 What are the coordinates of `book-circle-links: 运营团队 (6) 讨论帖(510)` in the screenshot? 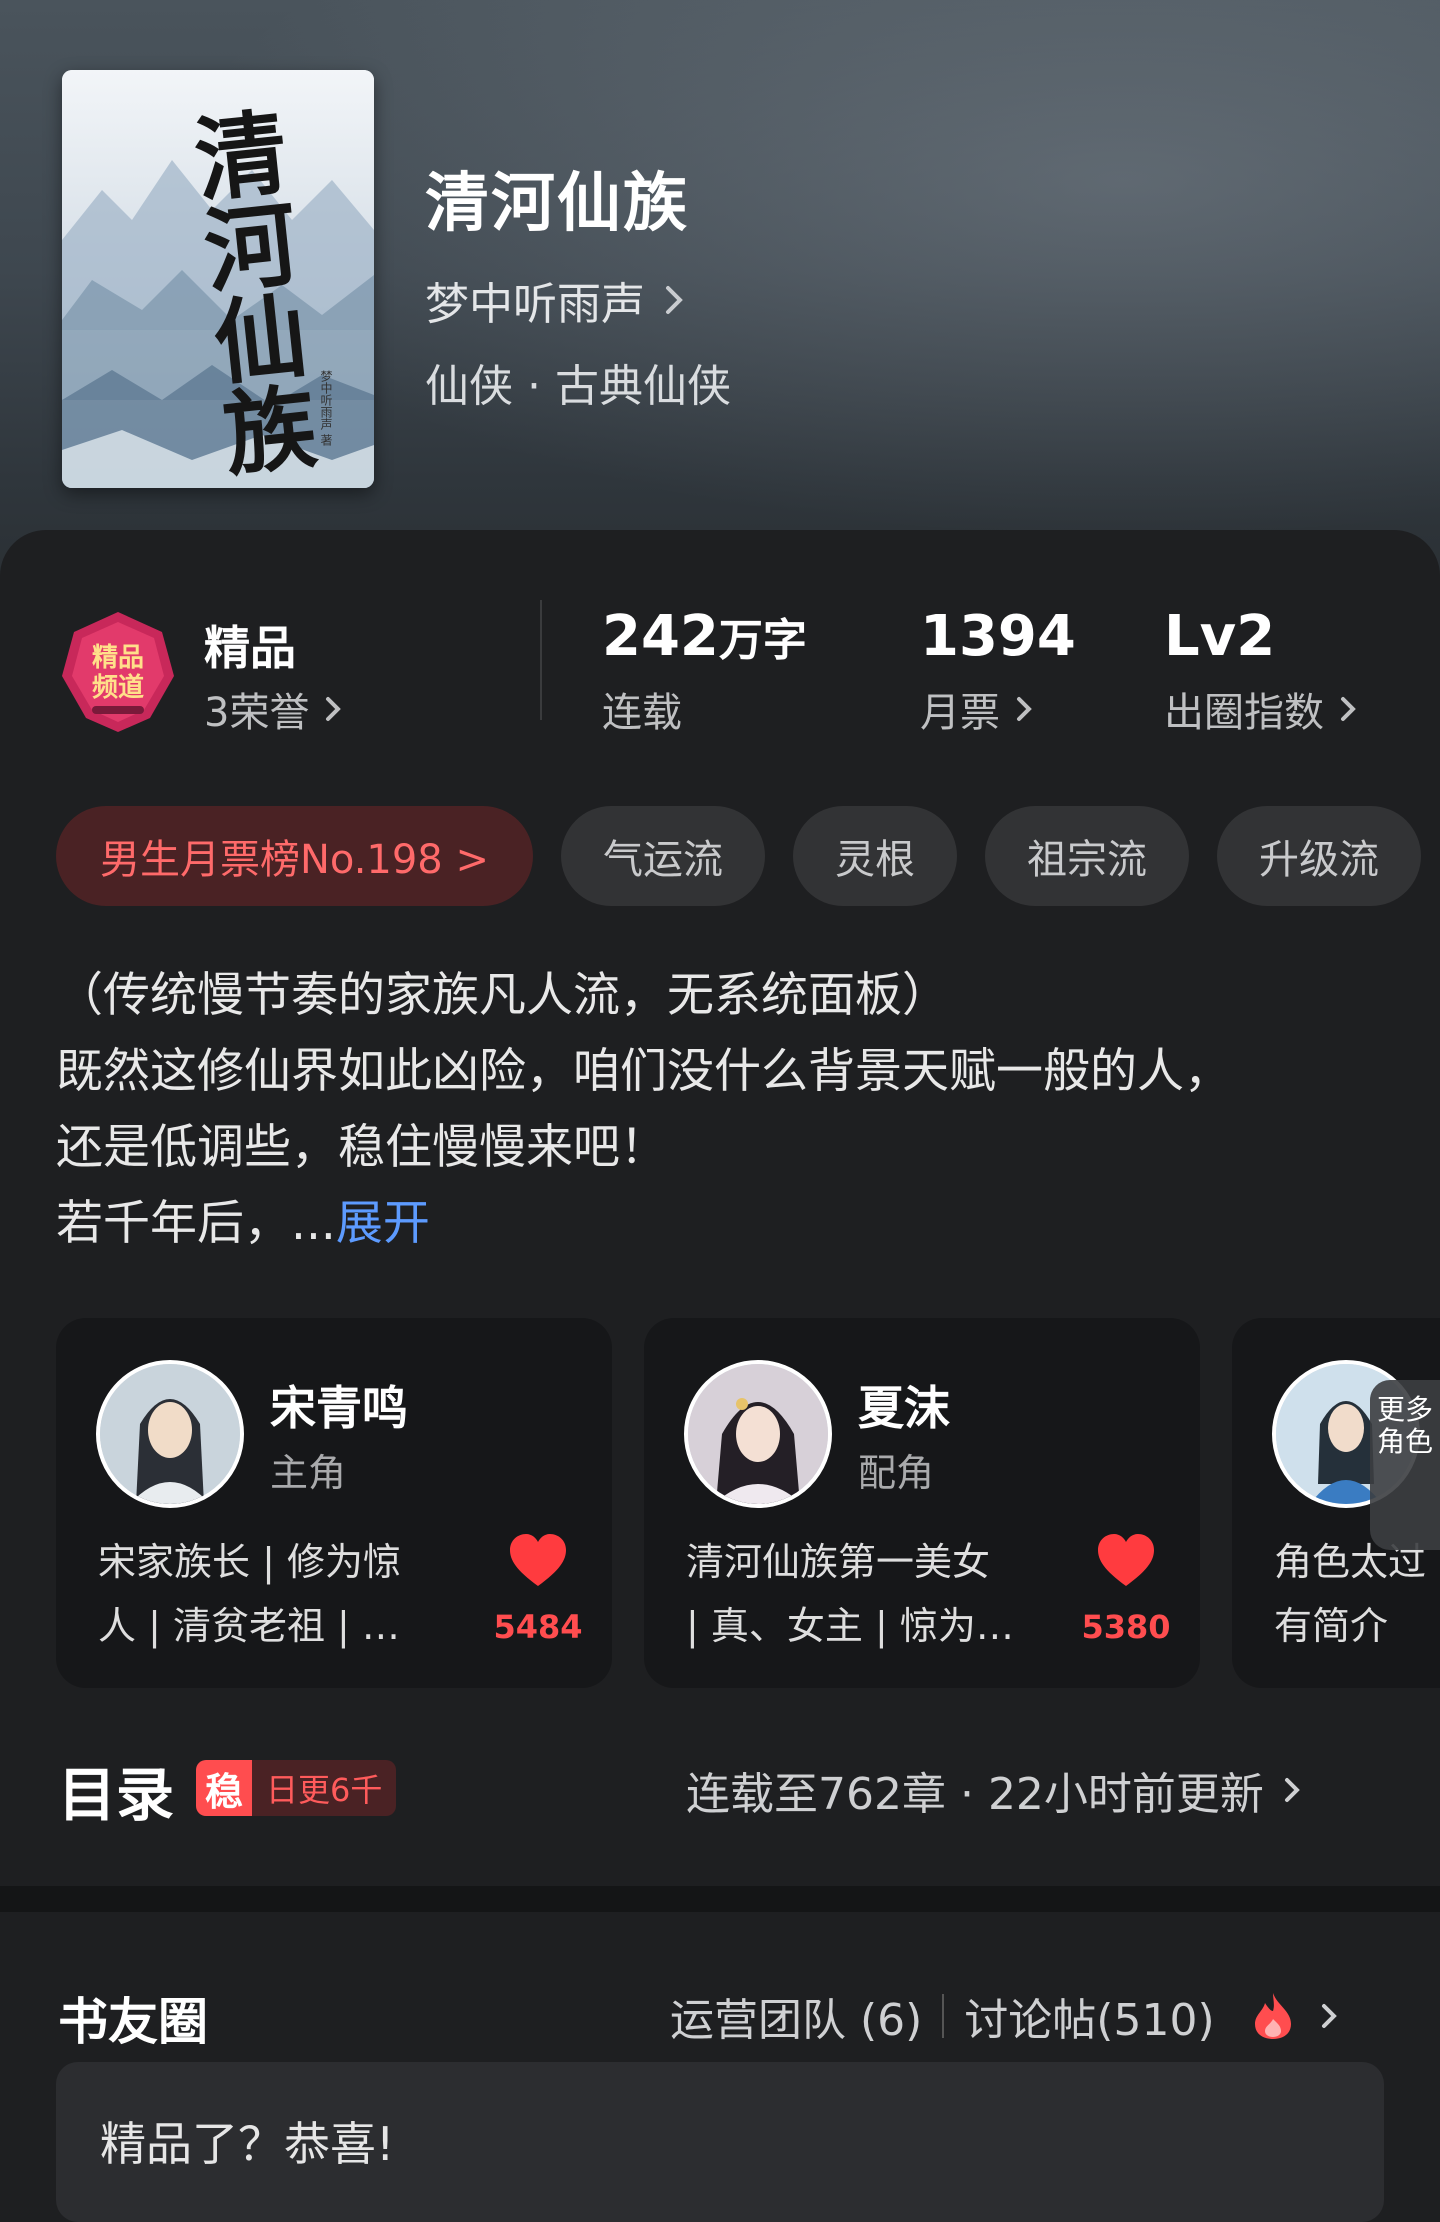 It's located at (1007, 2016).